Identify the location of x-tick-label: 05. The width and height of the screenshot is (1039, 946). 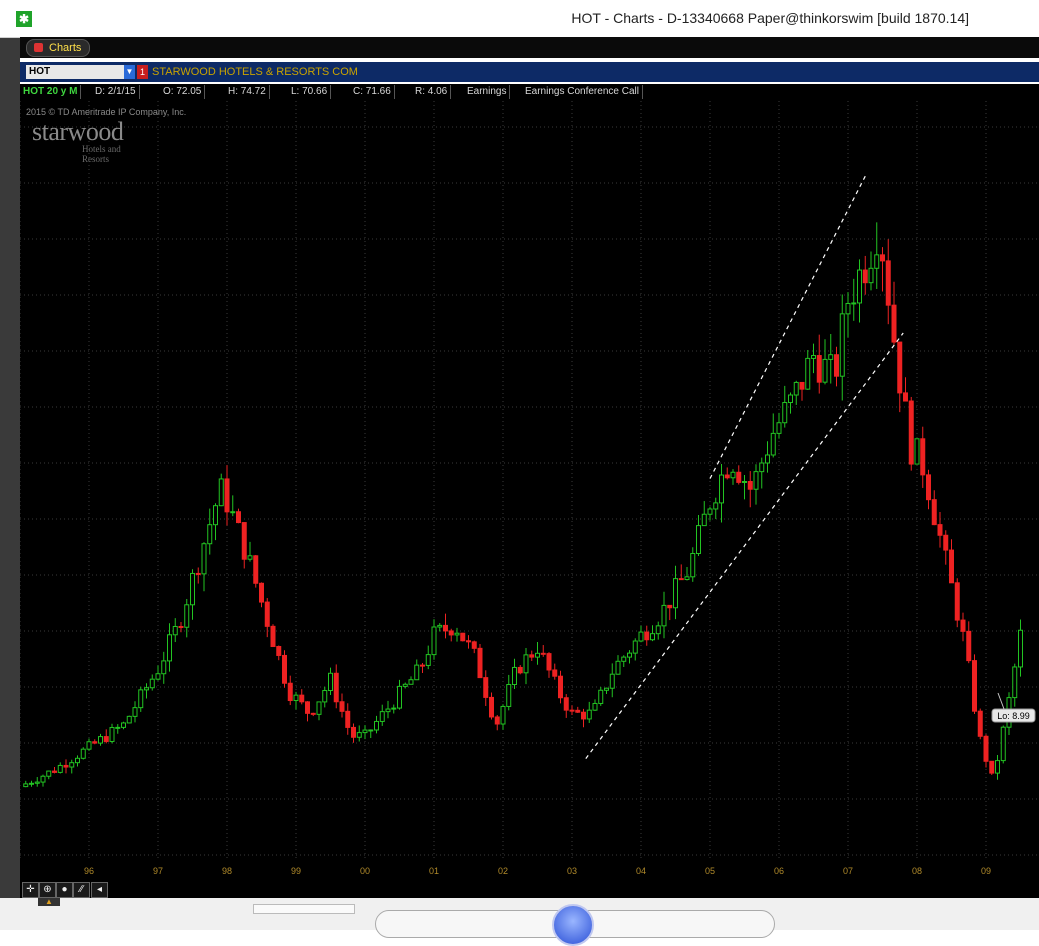
(710, 871).